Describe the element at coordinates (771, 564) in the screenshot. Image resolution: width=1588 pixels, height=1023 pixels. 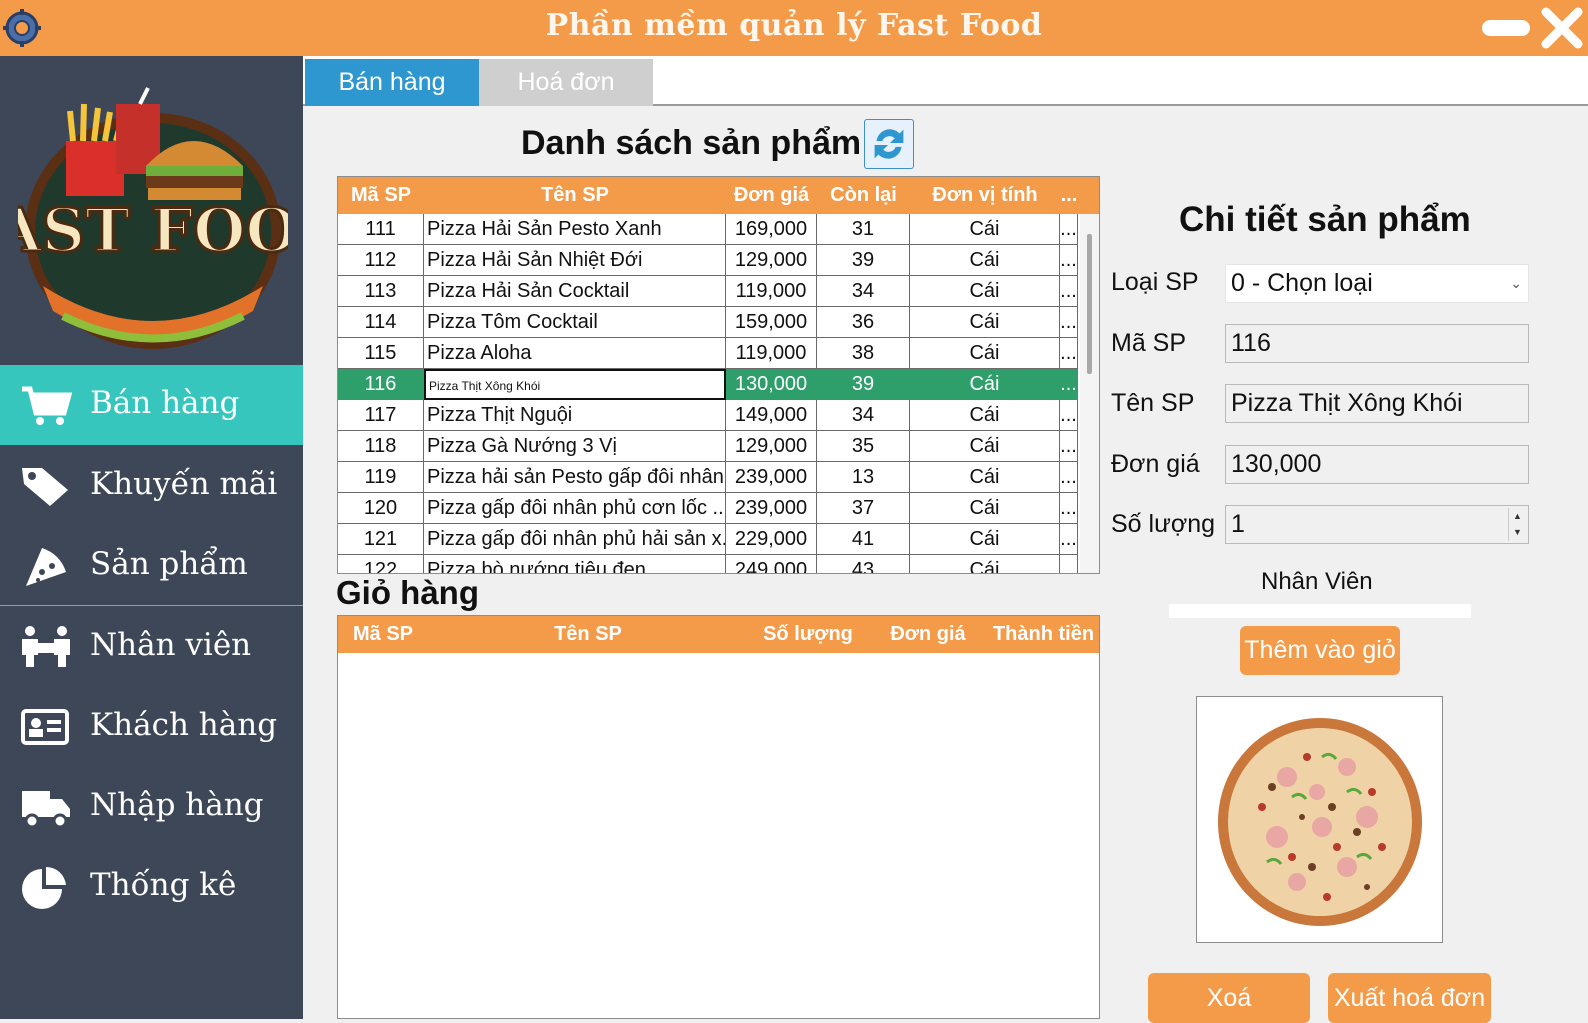
I see `table-cell: 249,000` at that location.